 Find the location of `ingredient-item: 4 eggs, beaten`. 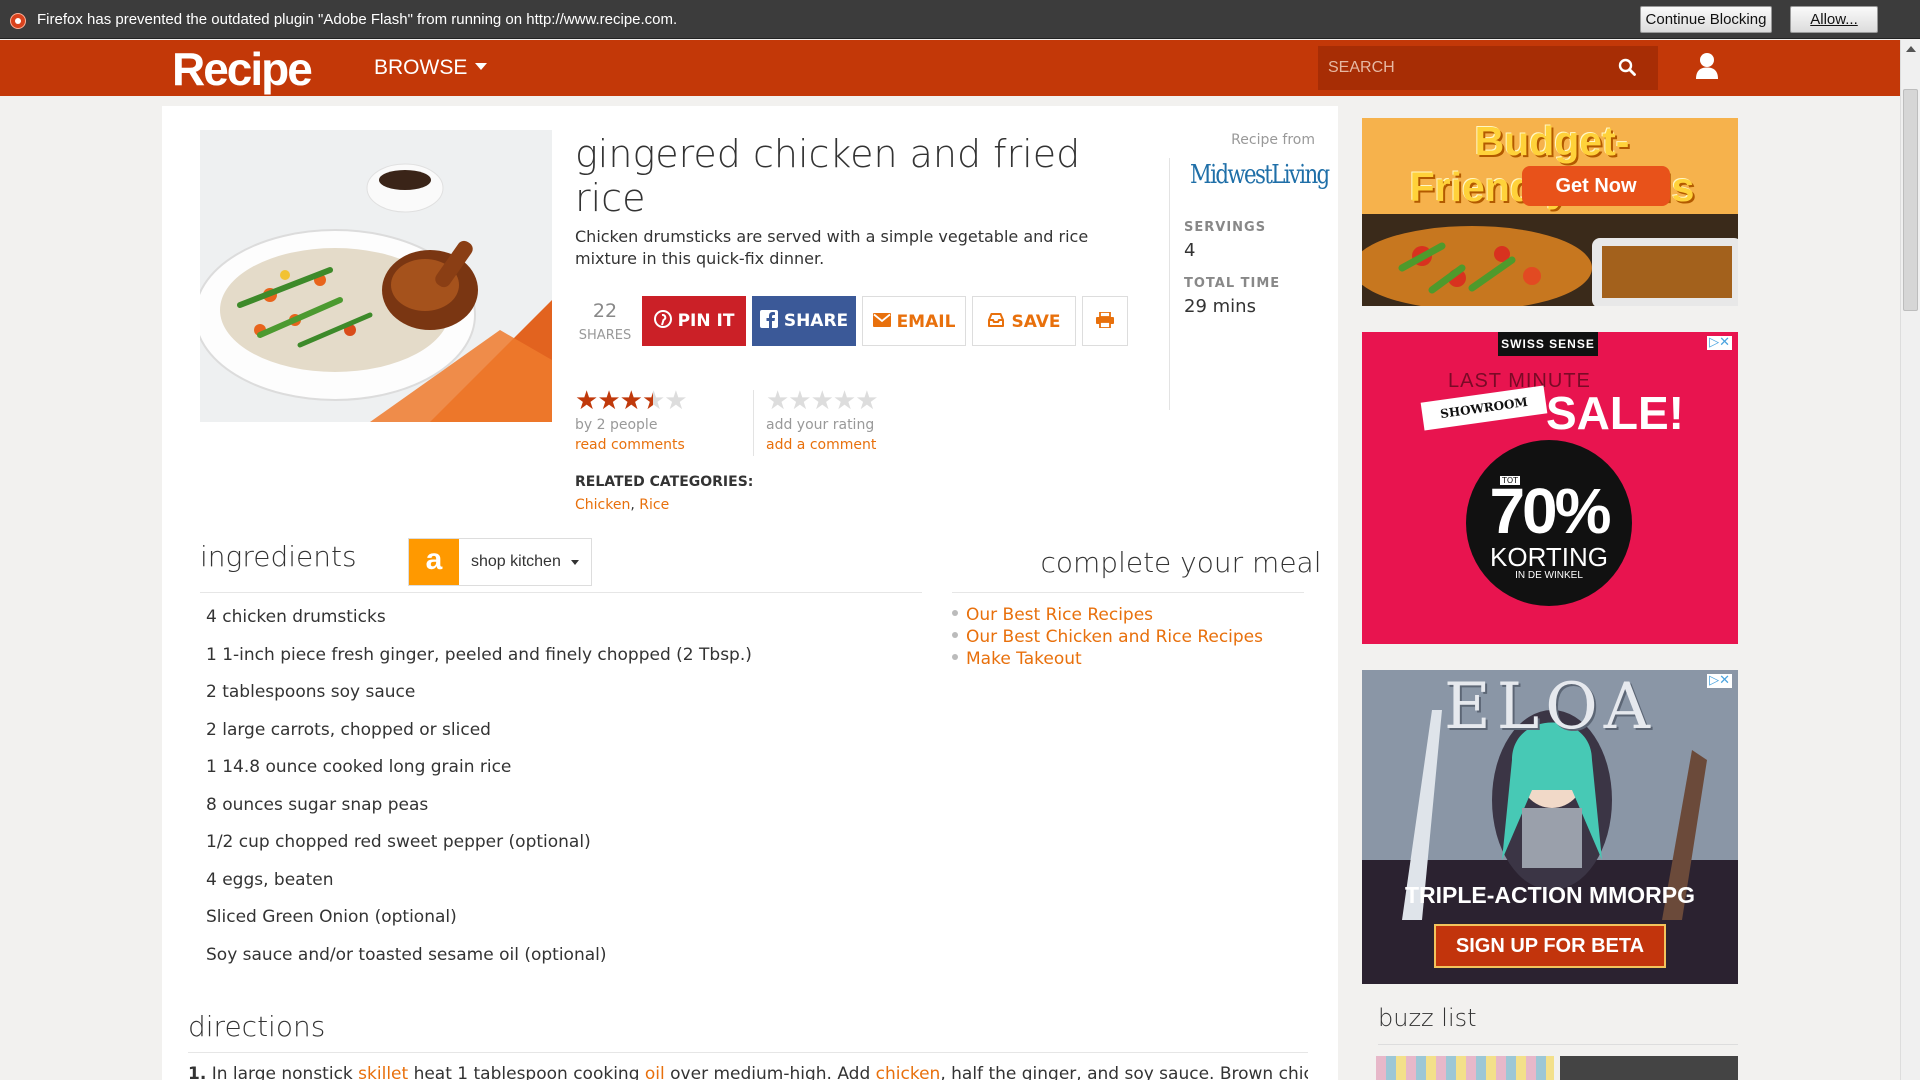

ingredient-item: 4 eggs, beaten is located at coordinates (270, 879).